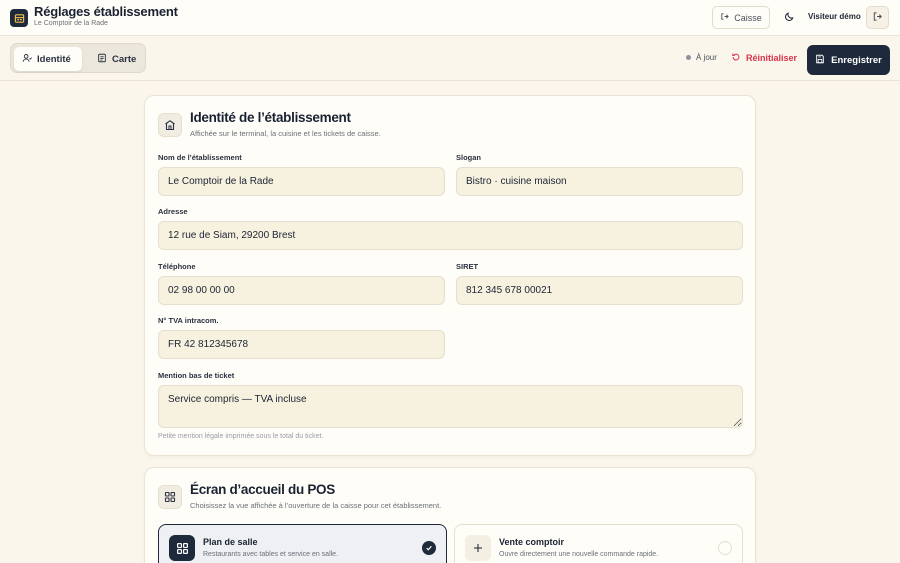  I want to click on reset-icon, so click(736, 58).